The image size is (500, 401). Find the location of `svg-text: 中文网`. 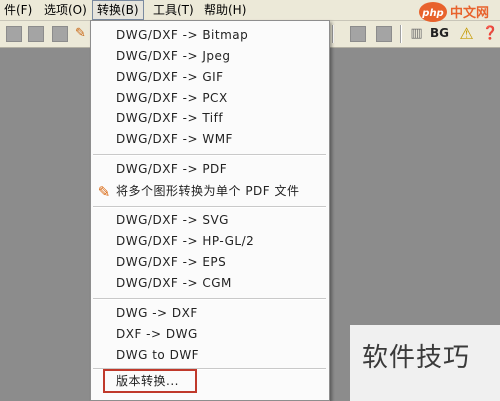

svg-text: 中文网 is located at coordinates (469, 13).